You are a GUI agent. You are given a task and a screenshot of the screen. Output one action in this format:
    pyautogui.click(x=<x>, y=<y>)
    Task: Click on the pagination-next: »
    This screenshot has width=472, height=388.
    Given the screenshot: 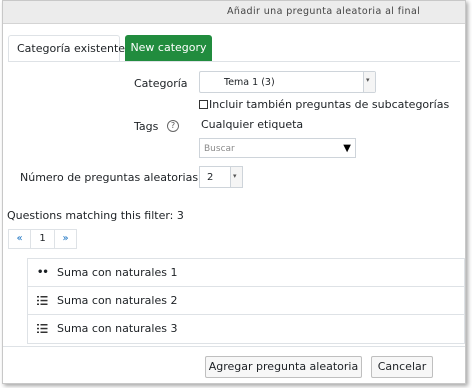 What is the action you would take?
    pyautogui.click(x=65, y=239)
    